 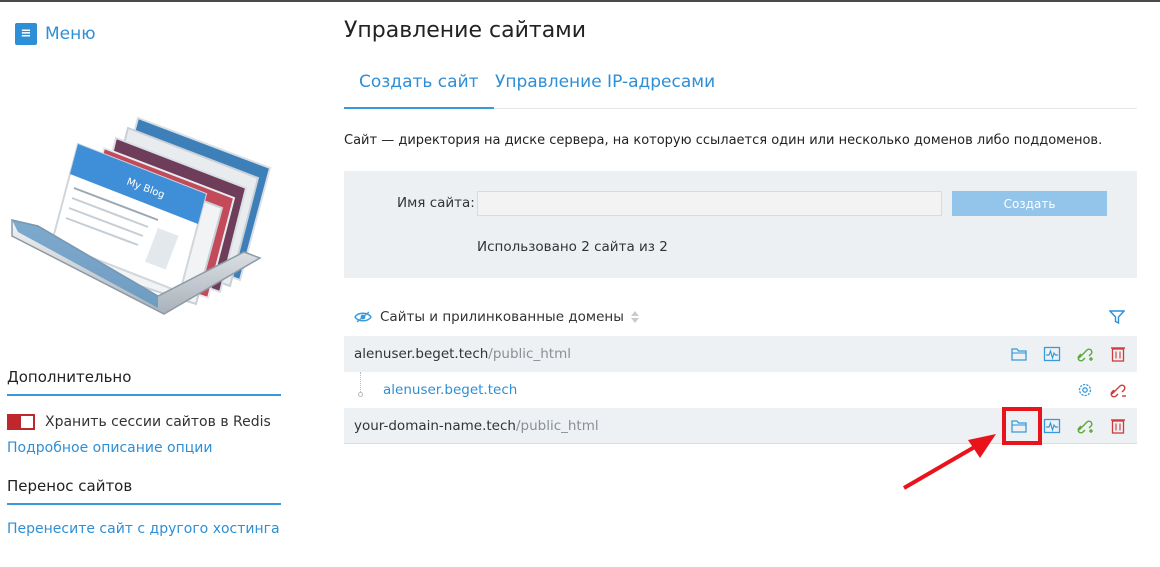 I want to click on site-name: your-domain-name.tech/public_html, so click(x=476, y=426).